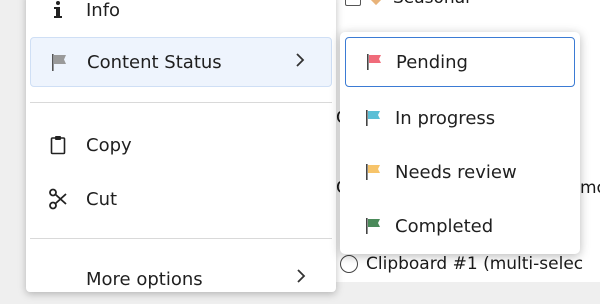  I want to click on background-row-label: Clipboard #1 (multi-selec, so click(475, 264).